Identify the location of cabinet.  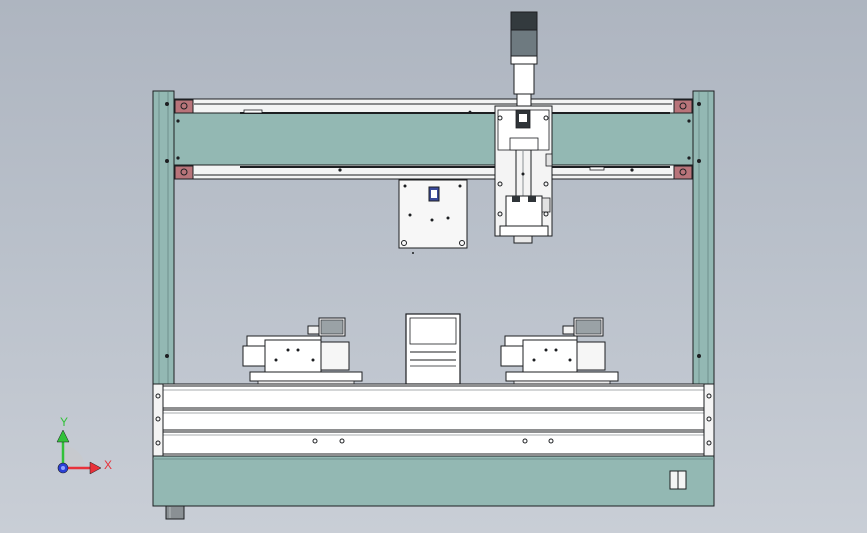
(433, 481).